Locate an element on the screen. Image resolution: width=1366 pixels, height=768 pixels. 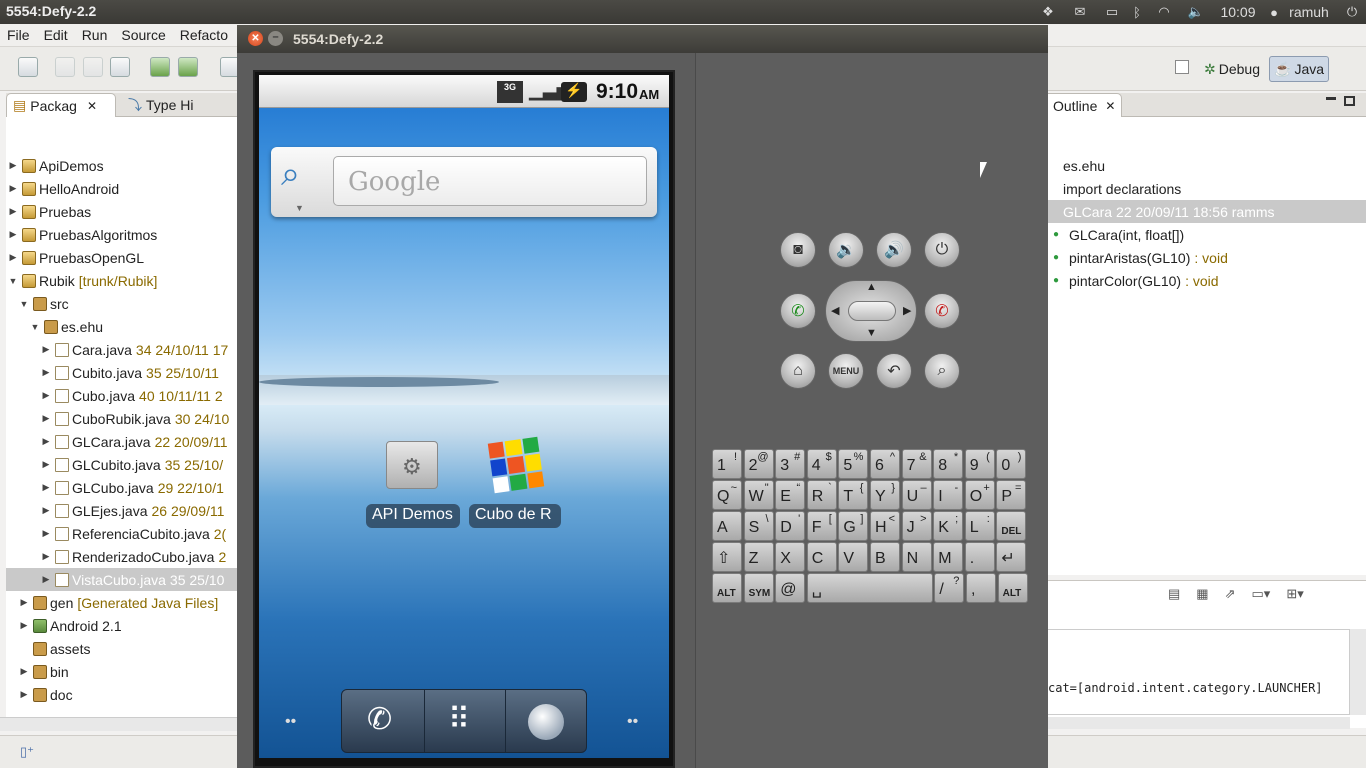
android-sdk-icon is located at coordinates (160, 67).